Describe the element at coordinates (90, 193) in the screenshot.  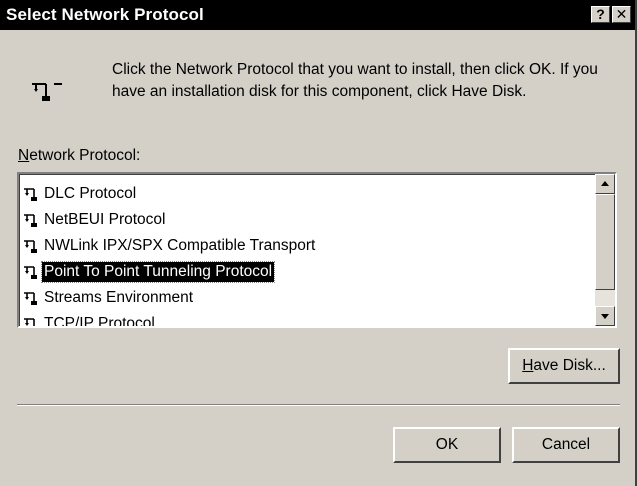
I see `protocol-item-label: DLC Protocol` at that location.